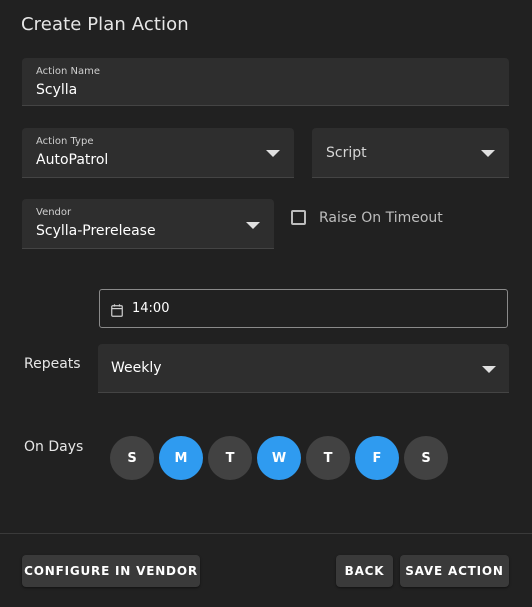 The image size is (532, 607). Describe the element at coordinates (181, 458) in the screenshot. I see `day-monday: M` at that location.